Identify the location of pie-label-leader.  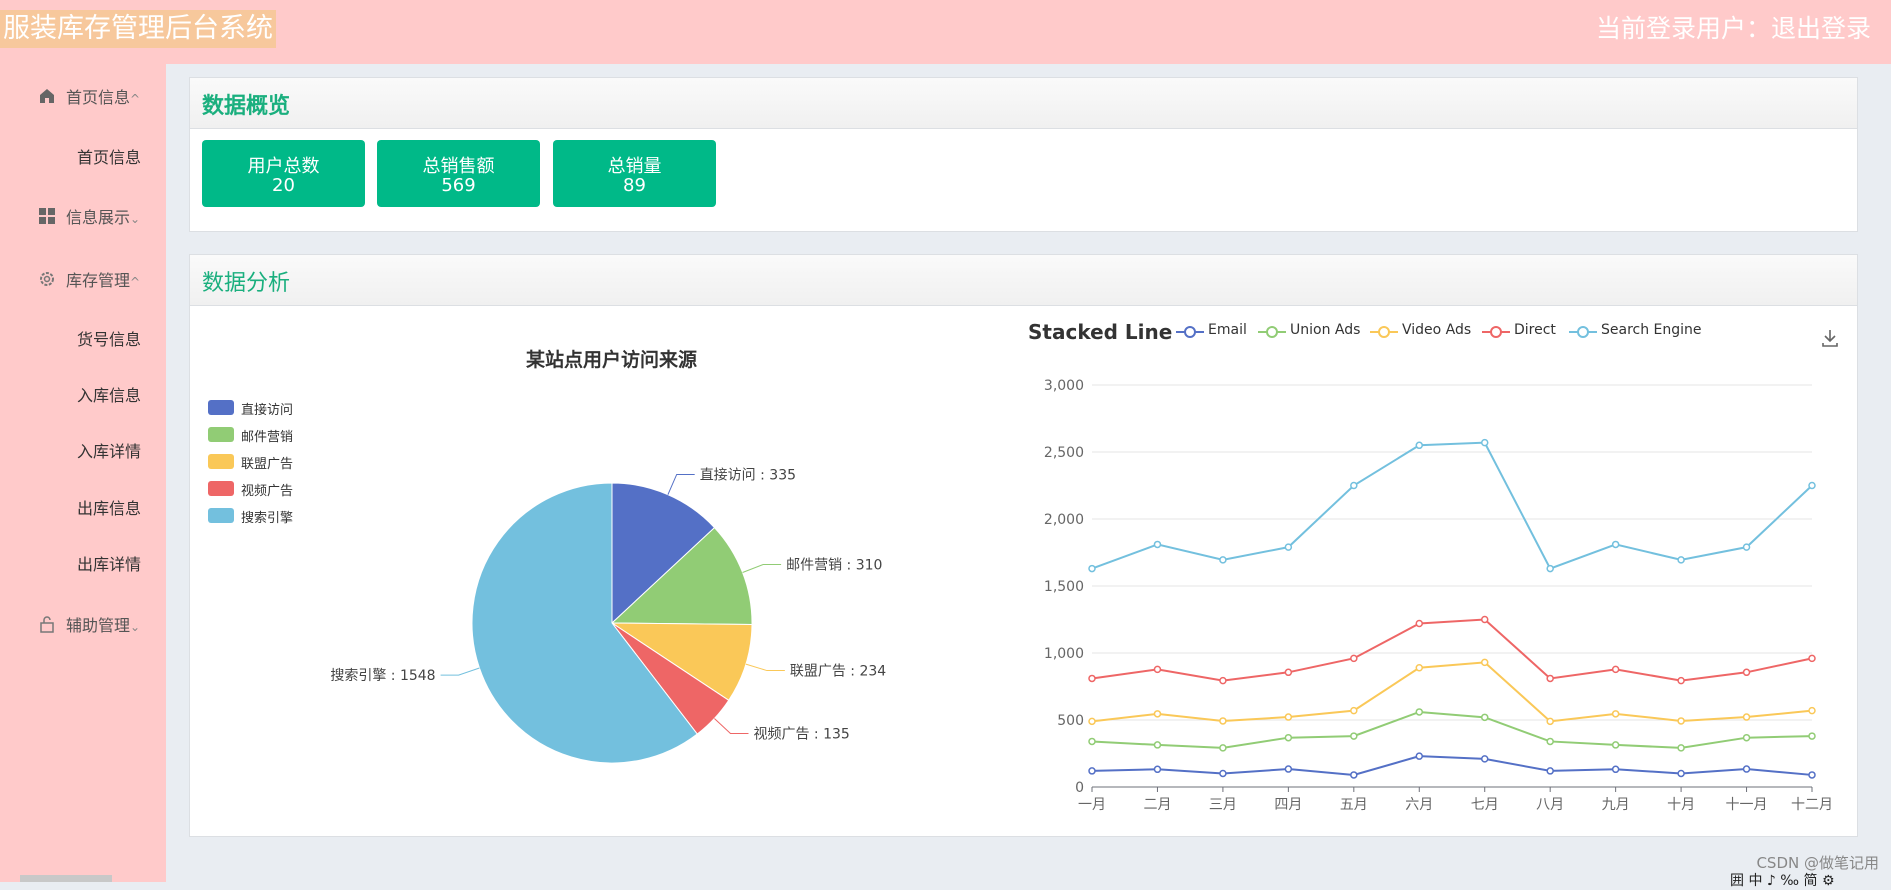
(765, 667).